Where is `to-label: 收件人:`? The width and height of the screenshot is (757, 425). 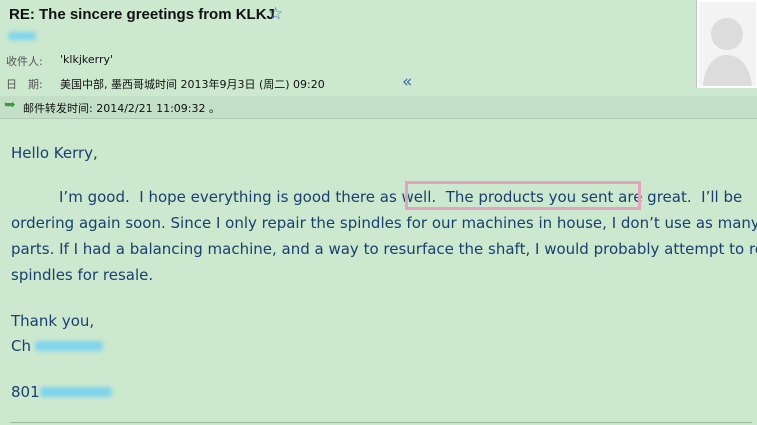
to-label: 收件人: is located at coordinates (24, 61).